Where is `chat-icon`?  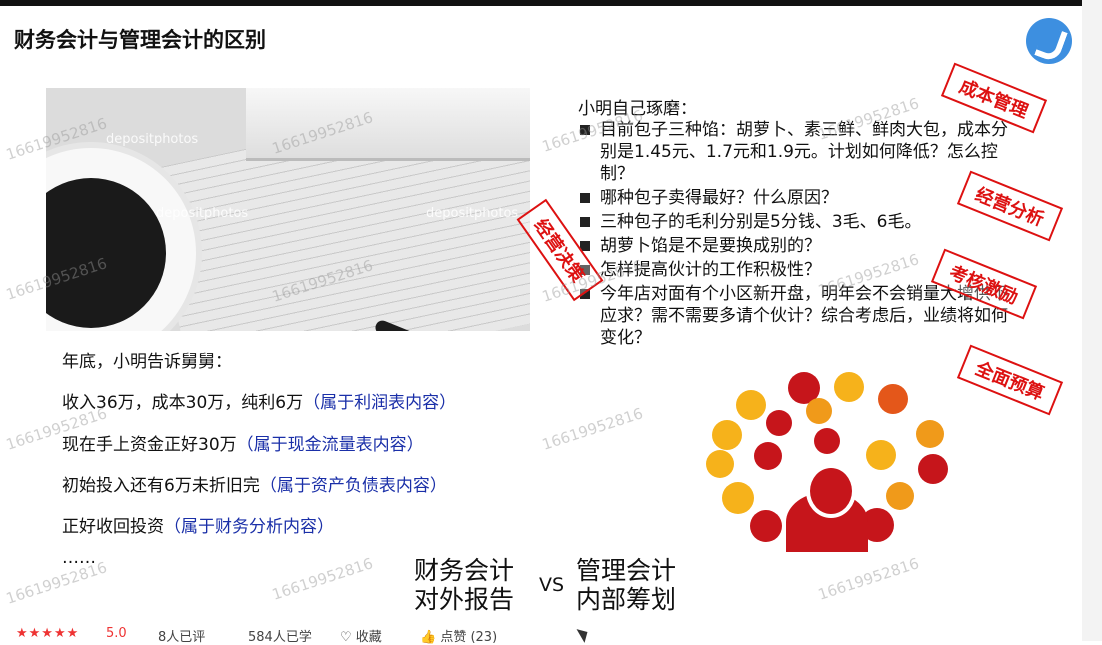
chat-icon is located at coordinates (738, 498).